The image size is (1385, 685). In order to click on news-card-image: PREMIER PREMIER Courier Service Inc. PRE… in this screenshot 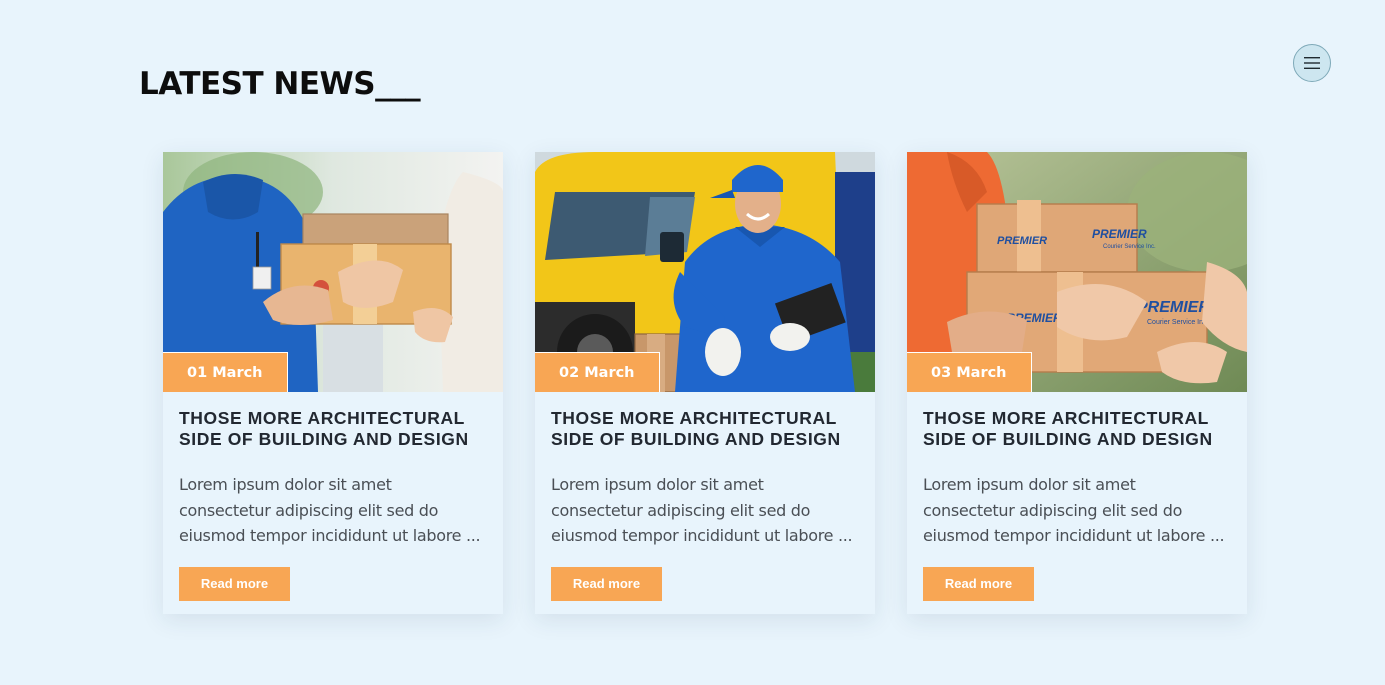, I will do `click(1077, 272)`.